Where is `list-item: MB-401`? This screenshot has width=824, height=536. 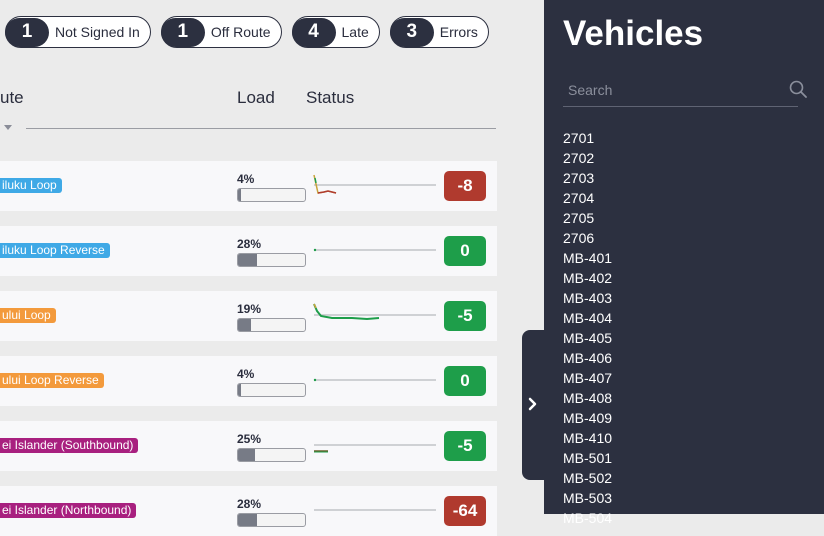
list-item: MB-401 is located at coordinates (587, 258).